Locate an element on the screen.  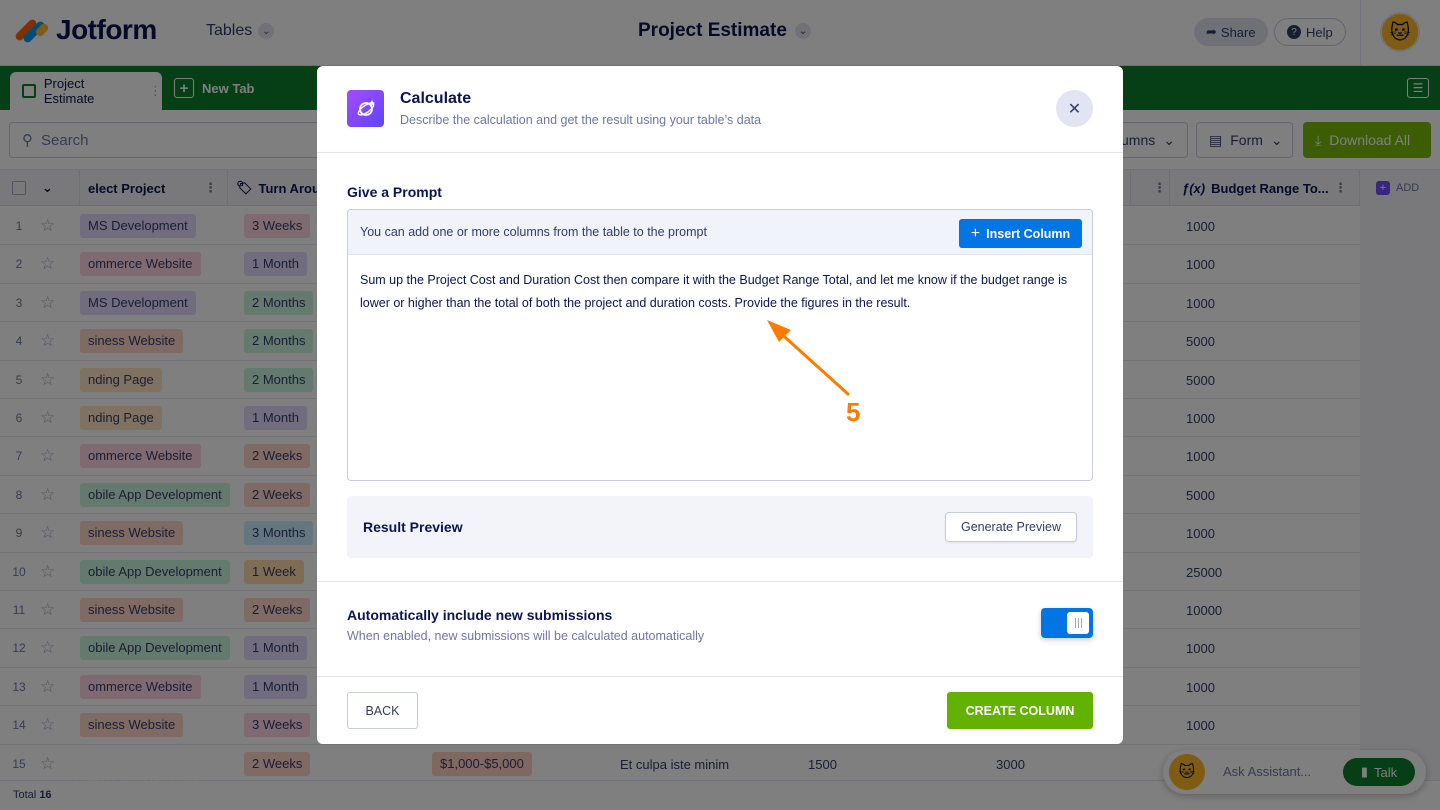
create-column-button: CREATE COLUMN is located at coordinates (1020, 710).